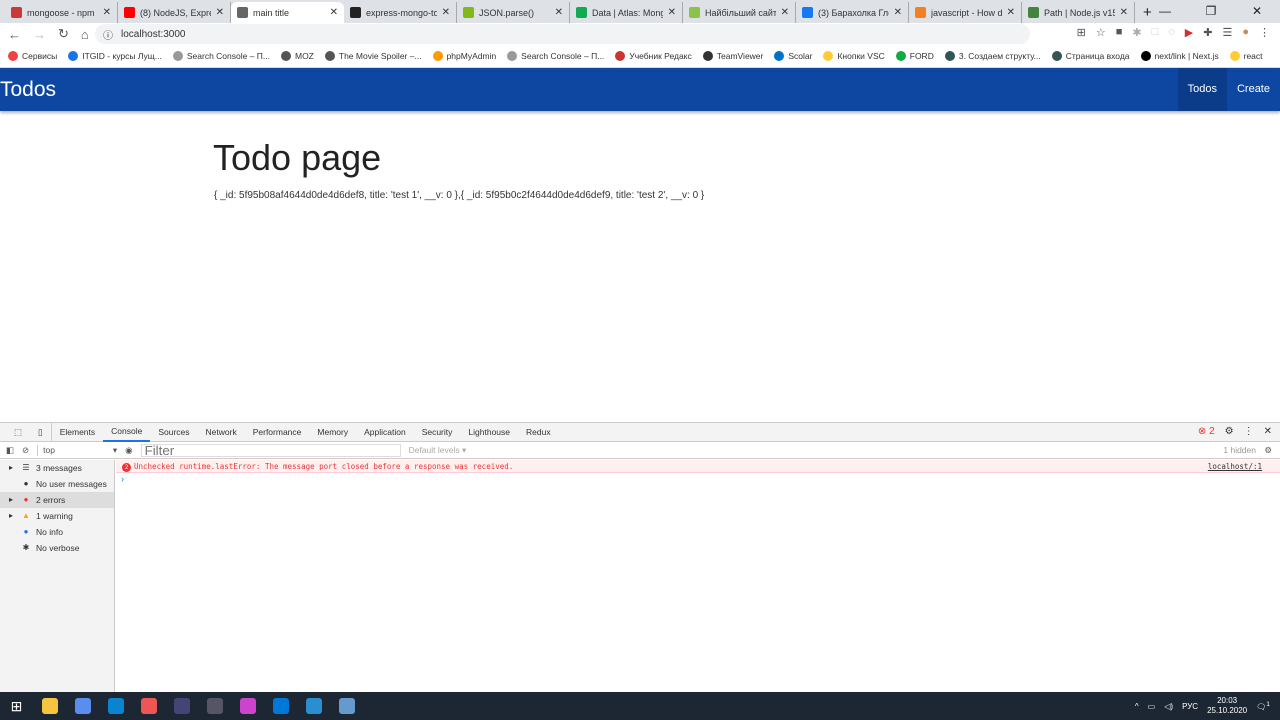  Describe the element at coordinates (77, 450) in the screenshot. I see `context-select: top ▾` at that location.